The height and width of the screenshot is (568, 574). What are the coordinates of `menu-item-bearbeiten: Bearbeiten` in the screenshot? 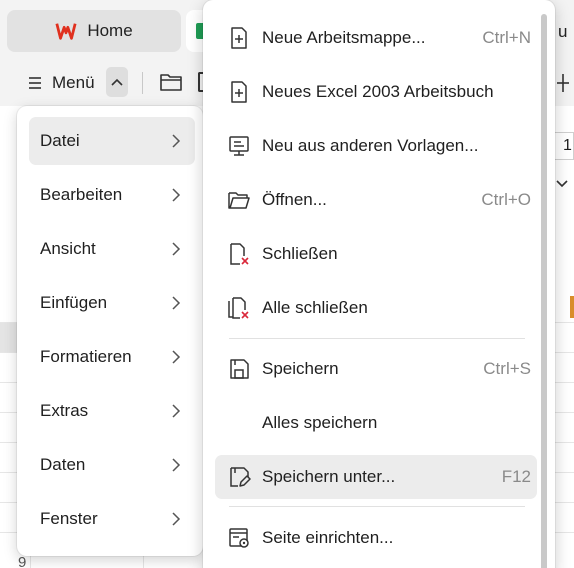 It's located at (112, 195).